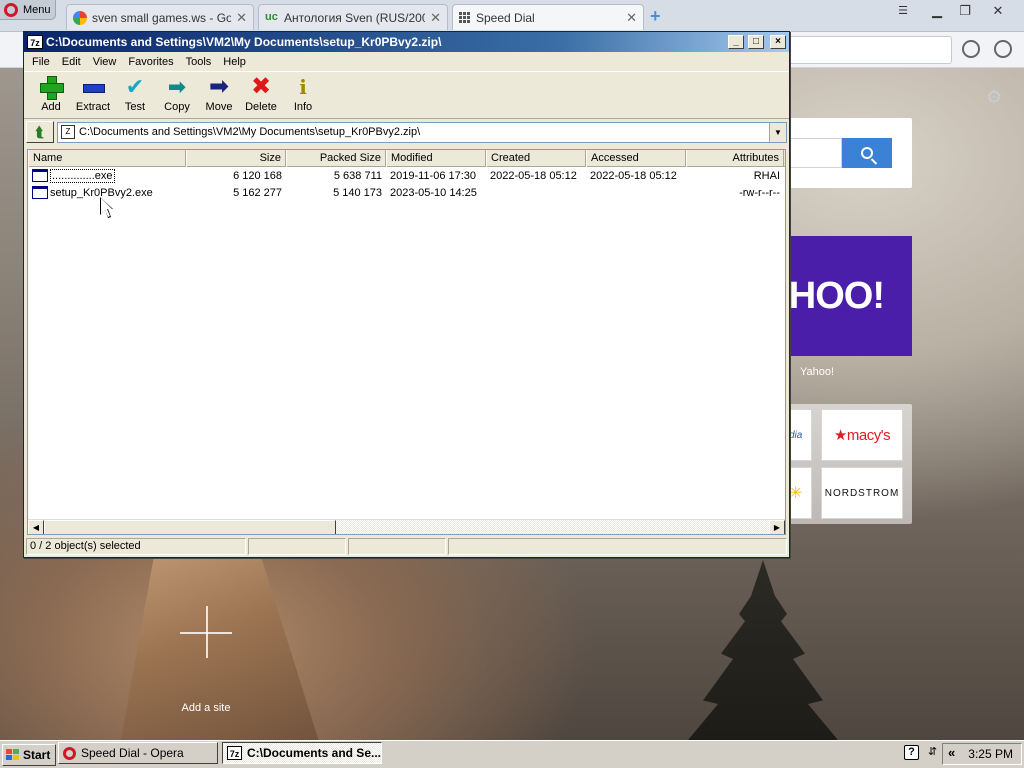 The image size is (1024, 768). I want to click on tab-label: Антология Sven (RUS/2006, so click(355, 17).